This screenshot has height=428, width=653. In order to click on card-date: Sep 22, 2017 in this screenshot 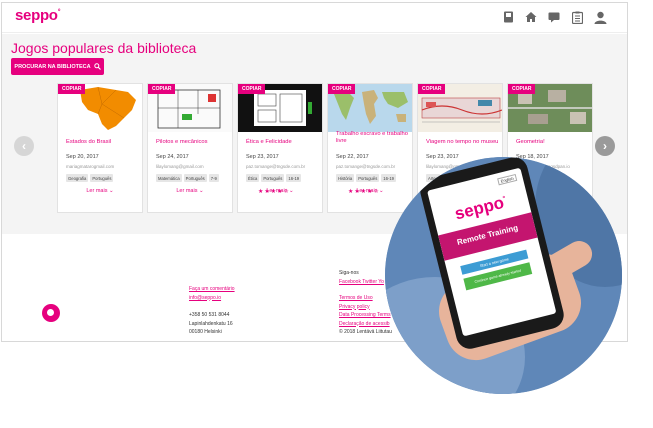, I will do `click(352, 157)`.